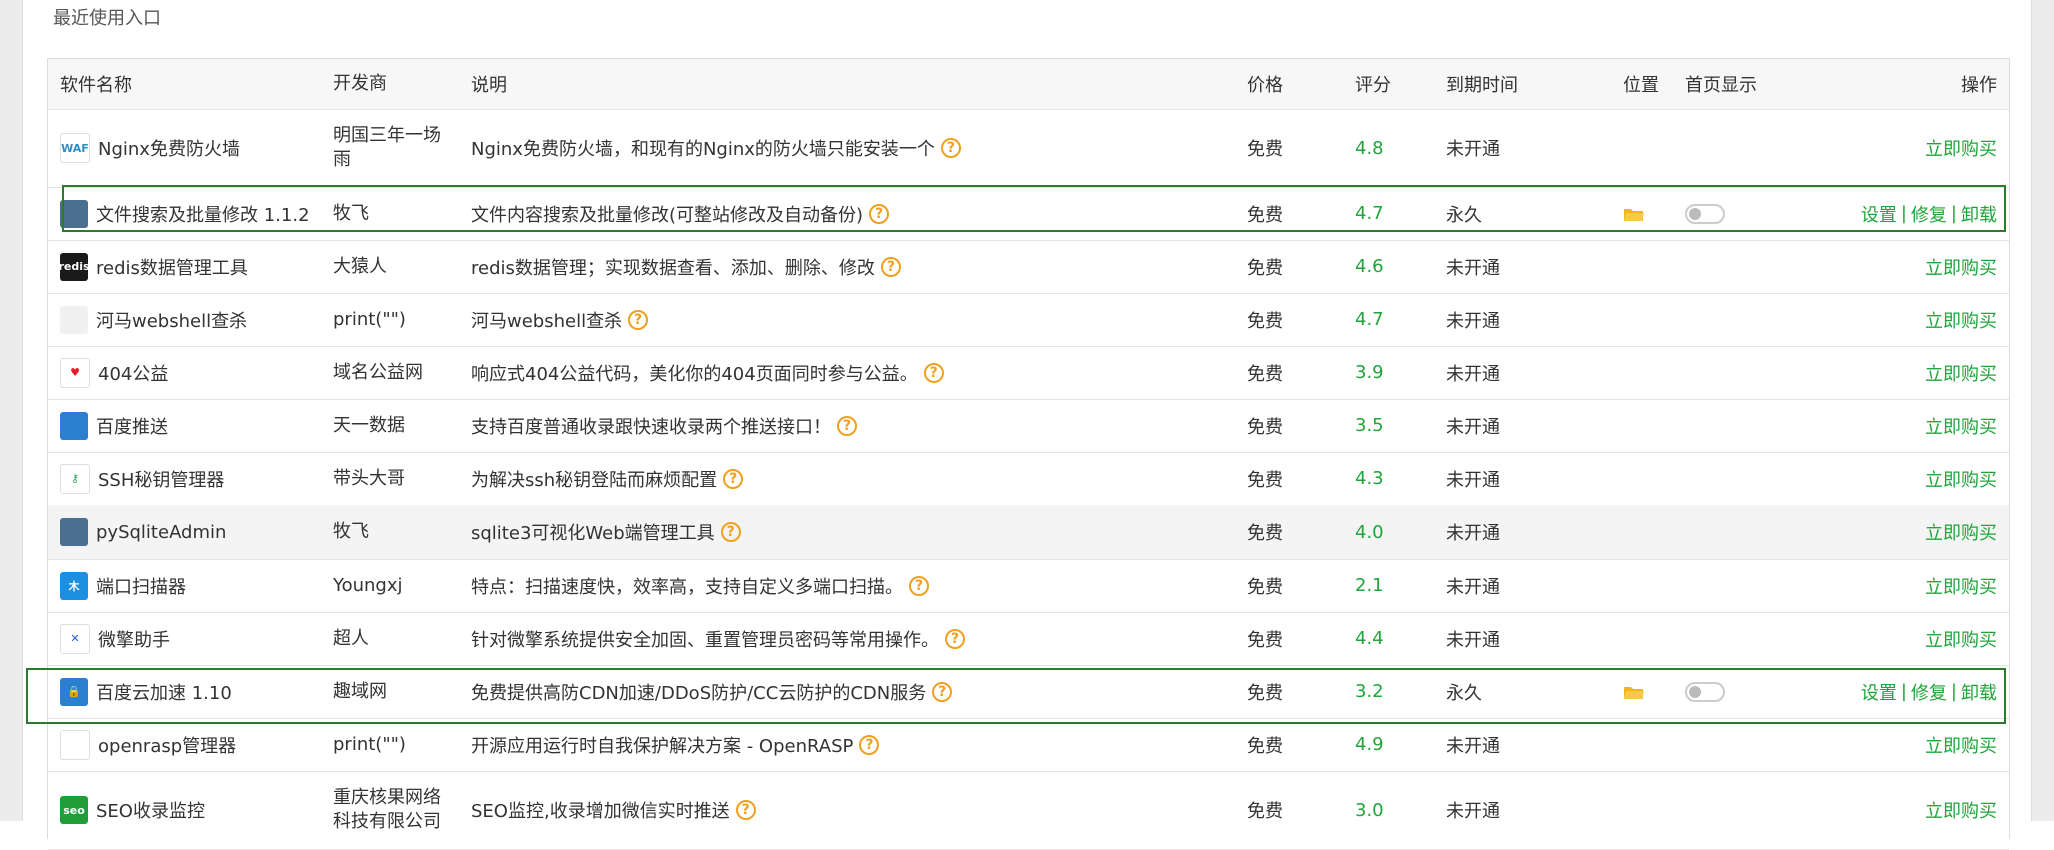 The image size is (2054, 850). I want to click on plugin-name-cell: redis redis数据管理工具, so click(190, 266).